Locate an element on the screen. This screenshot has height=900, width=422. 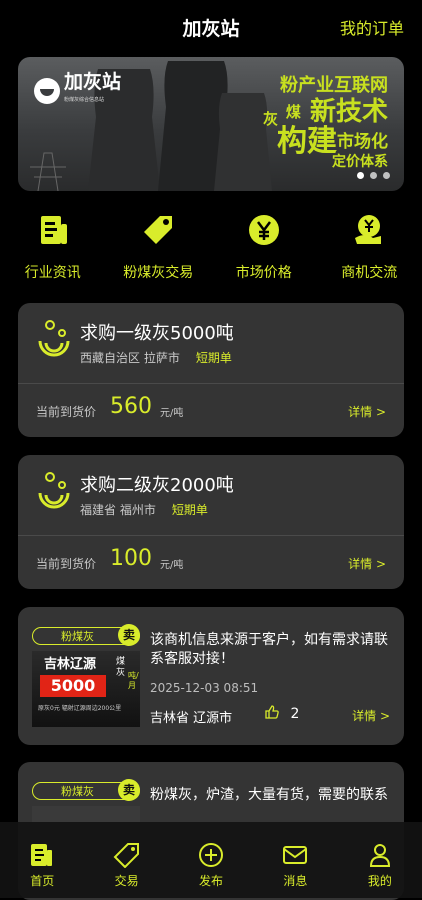
quick-menu-opportunity: 商机交流 is located at coordinates (369, 247).